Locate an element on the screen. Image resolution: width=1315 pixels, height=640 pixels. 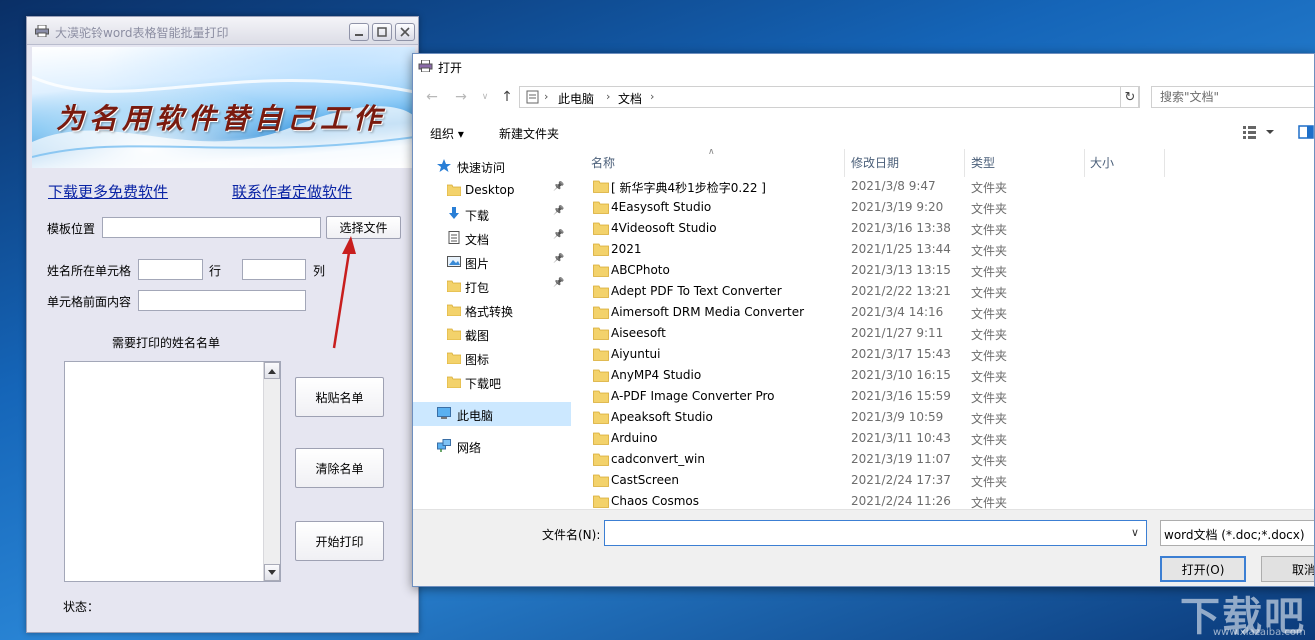
file-row: CastScreen 2021/2/24 17:37 文件夹 is located at coordinates (948, 480).